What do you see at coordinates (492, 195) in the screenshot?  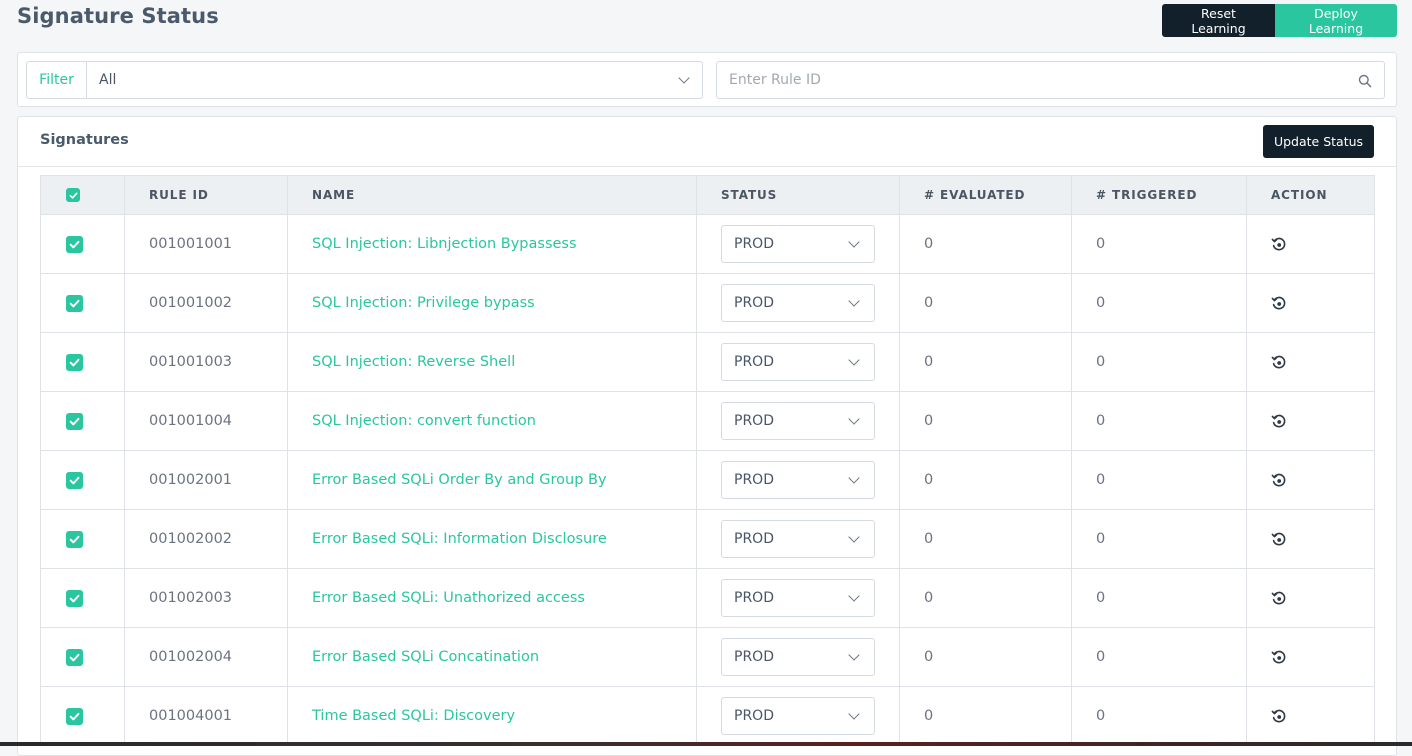 I see `column-header-name: NAME` at bounding box center [492, 195].